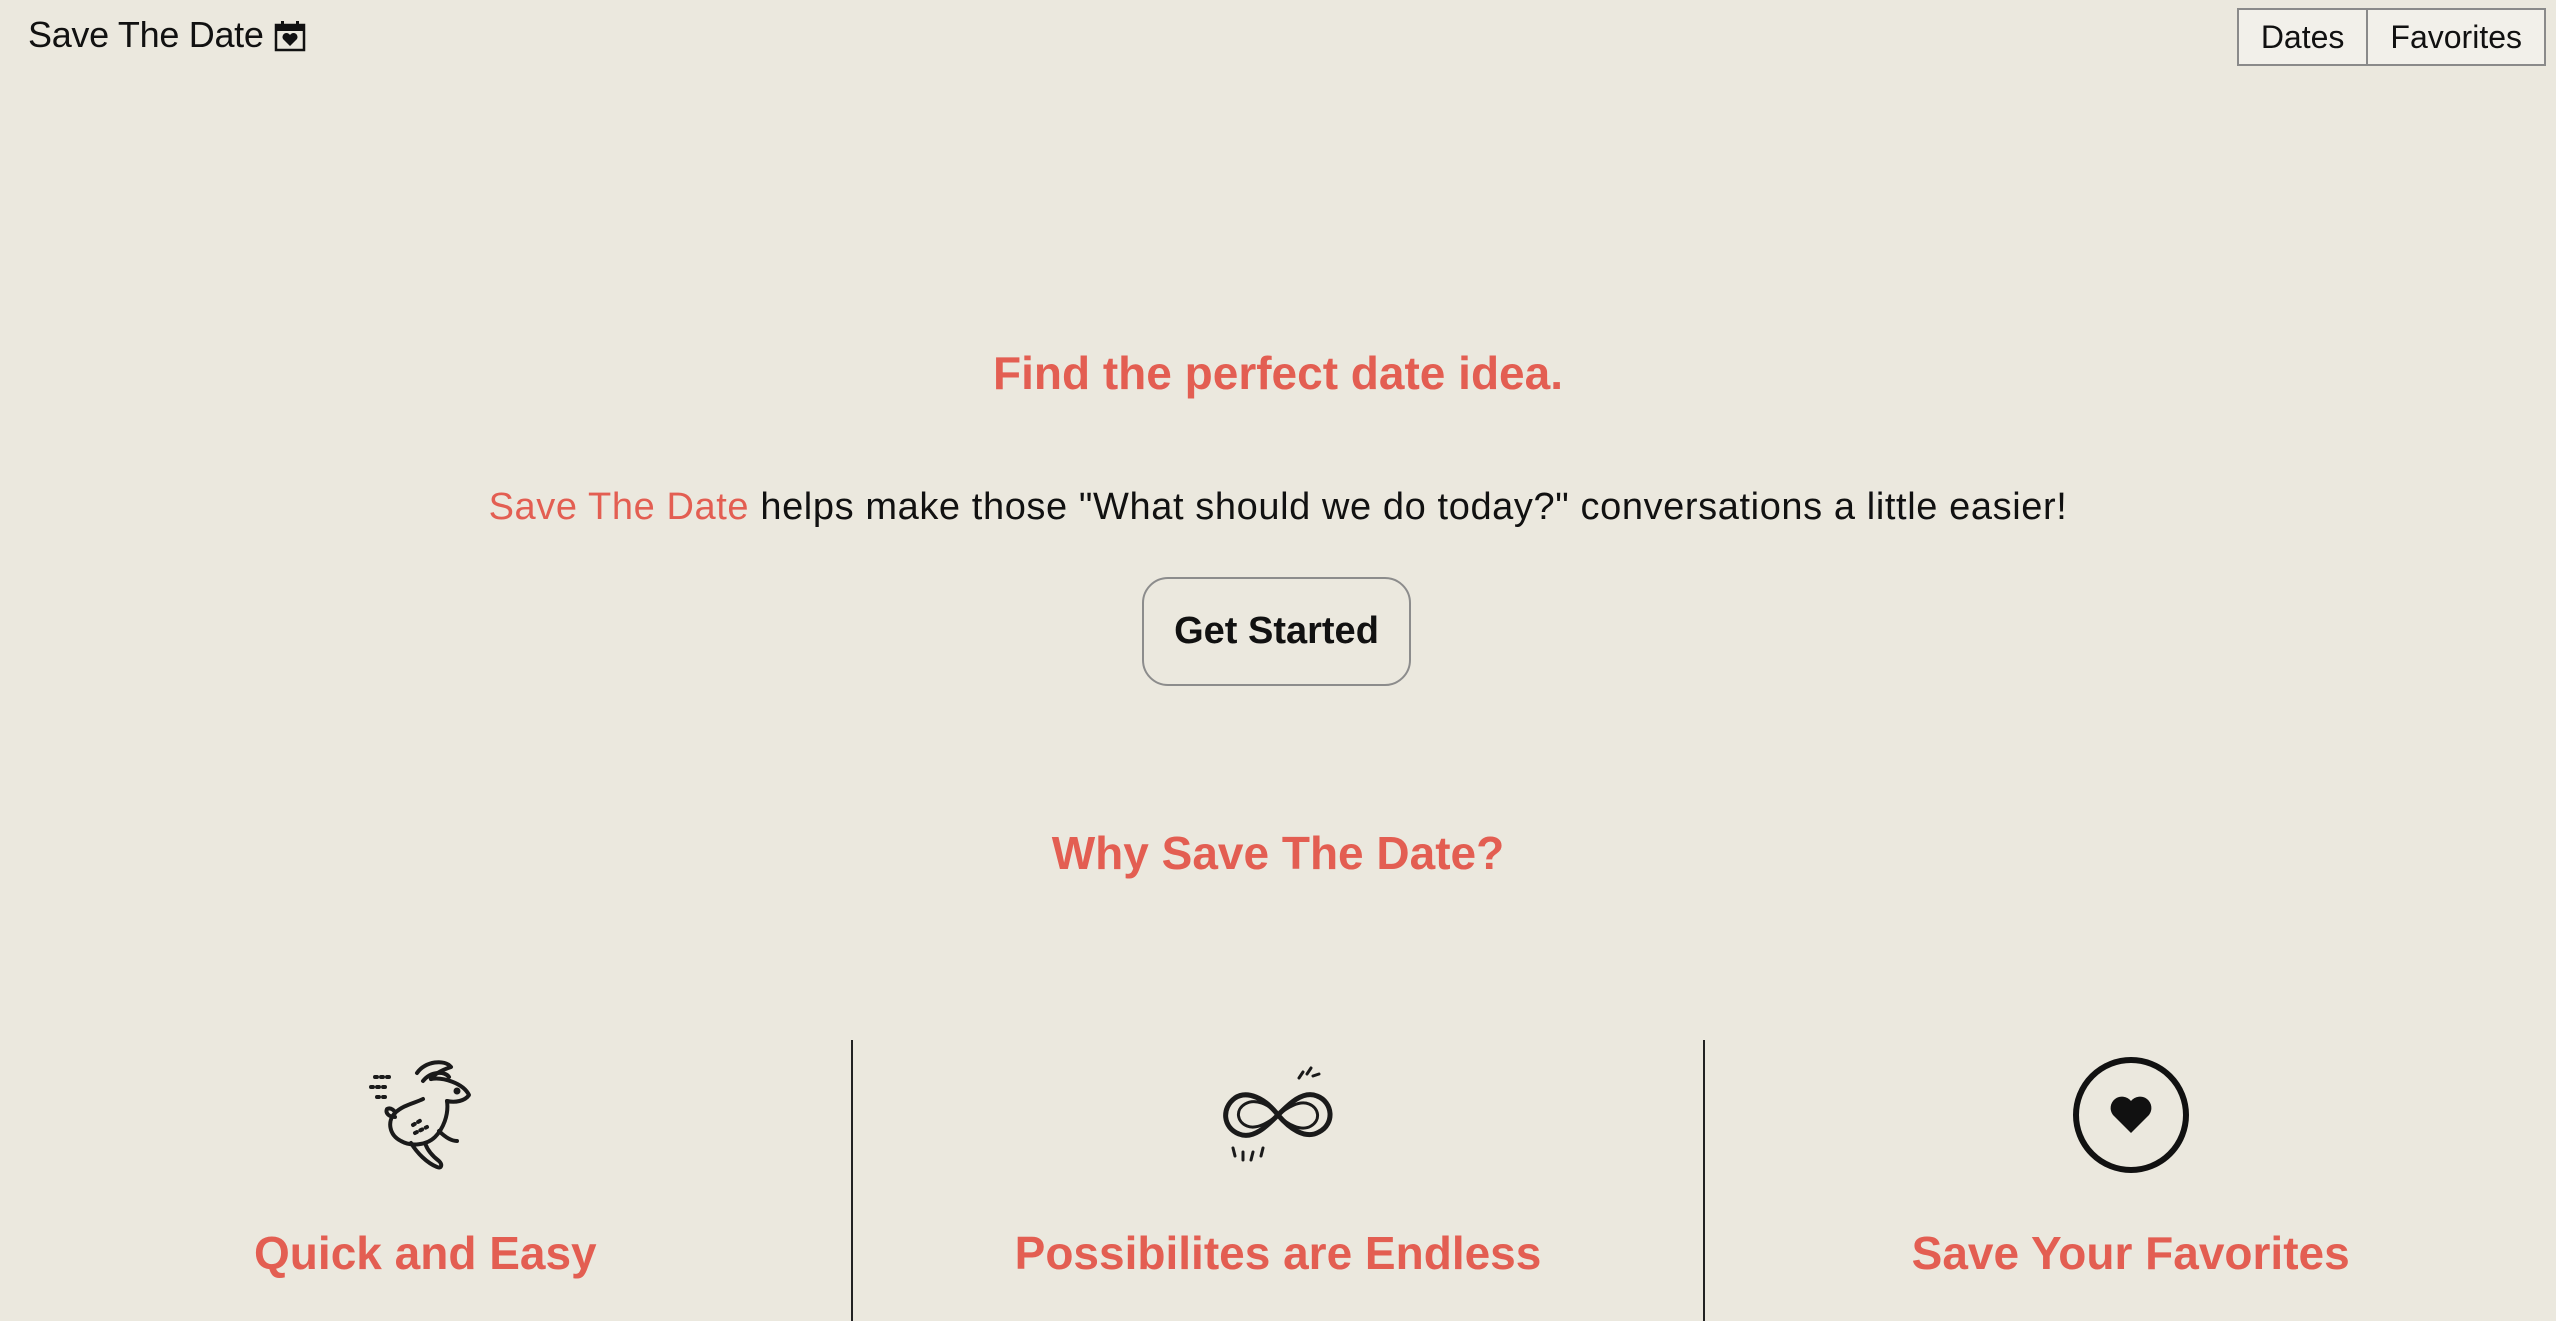 The height and width of the screenshot is (1321, 2556). What do you see at coordinates (2457, 37) in the screenshot?
I see `nav-favorites-button: Favorites` at bounding box center [2457, 37].